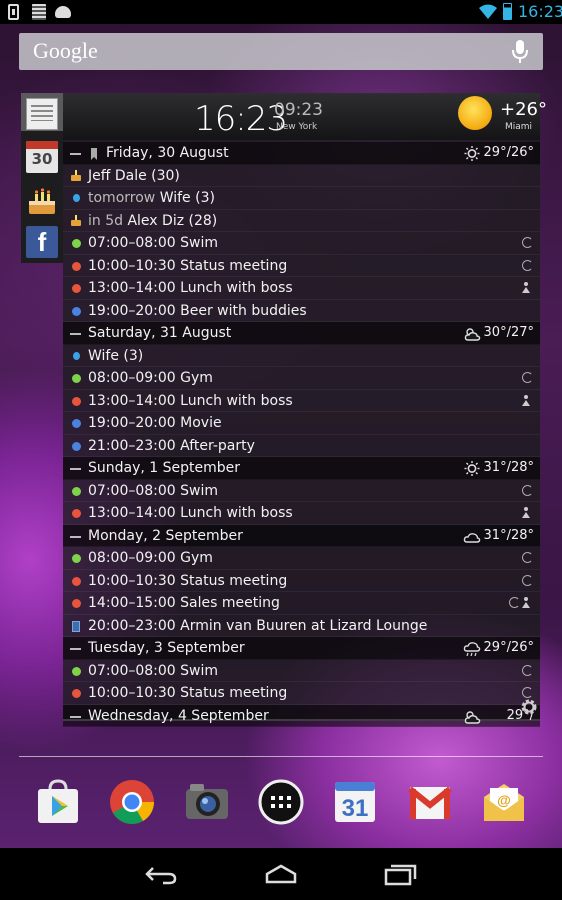 The height and width of the screenshot is (900, 562). Describe the element at coordinates (301, 153) in the screenshot. I see `day-header: Friday, 30 August 29°/26°` at that location.